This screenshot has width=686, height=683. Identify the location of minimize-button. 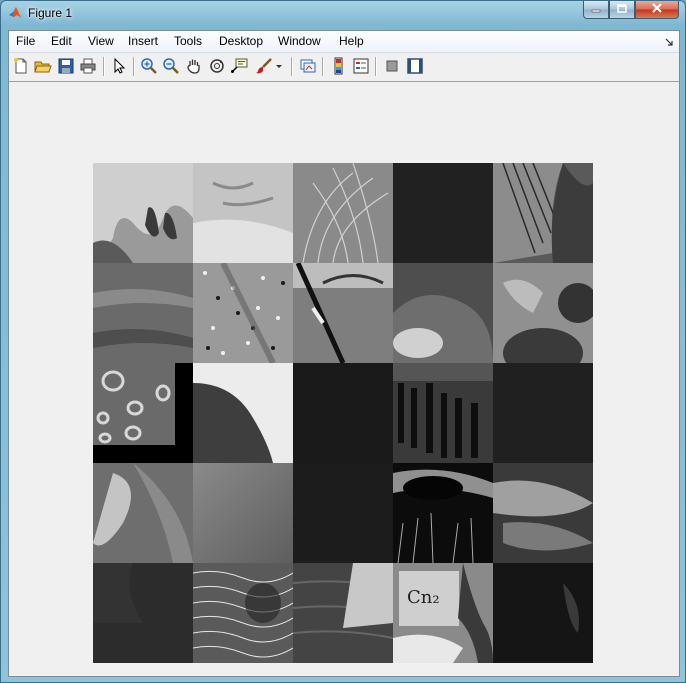
(596, 10).